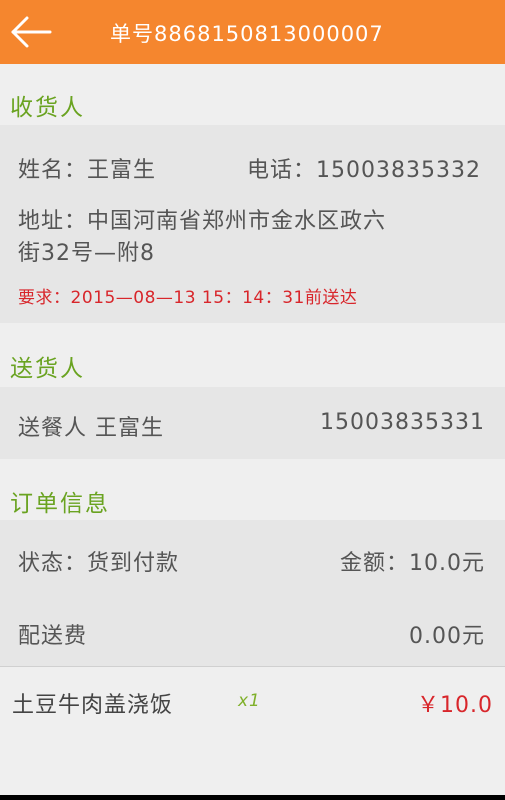 Image resolution: width=505 pixels, height=800 pixels. What do you see at coordinates (247, 34) in the screenshot?
I see `order-number-title: 单号8868150813000007` at bounding box center [247, 34].